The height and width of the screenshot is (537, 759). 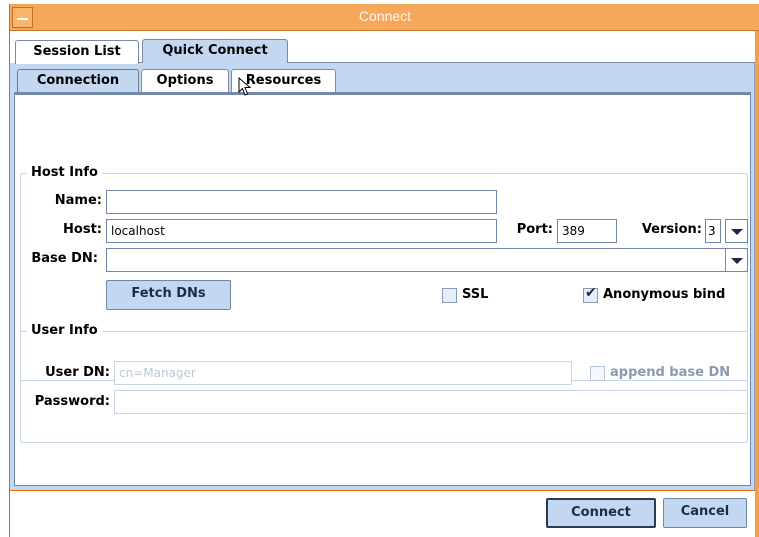 I want to click on tab-quick-connect: Quick Connect, so click(x=215, y=51).